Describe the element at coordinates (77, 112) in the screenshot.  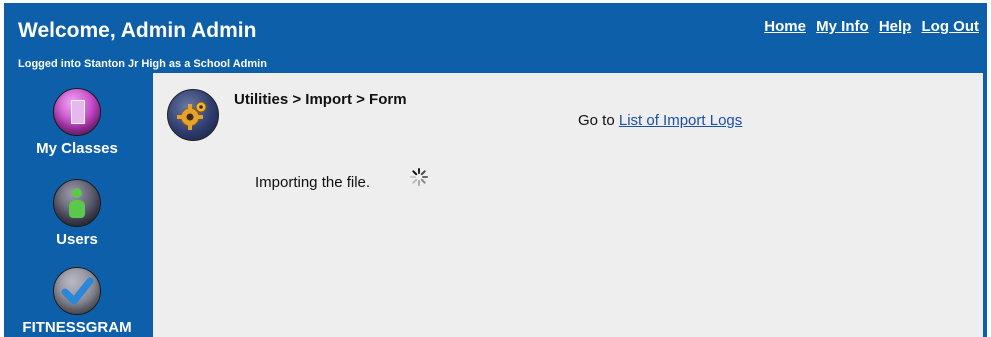
I see `classroom-door-icon` at that location.